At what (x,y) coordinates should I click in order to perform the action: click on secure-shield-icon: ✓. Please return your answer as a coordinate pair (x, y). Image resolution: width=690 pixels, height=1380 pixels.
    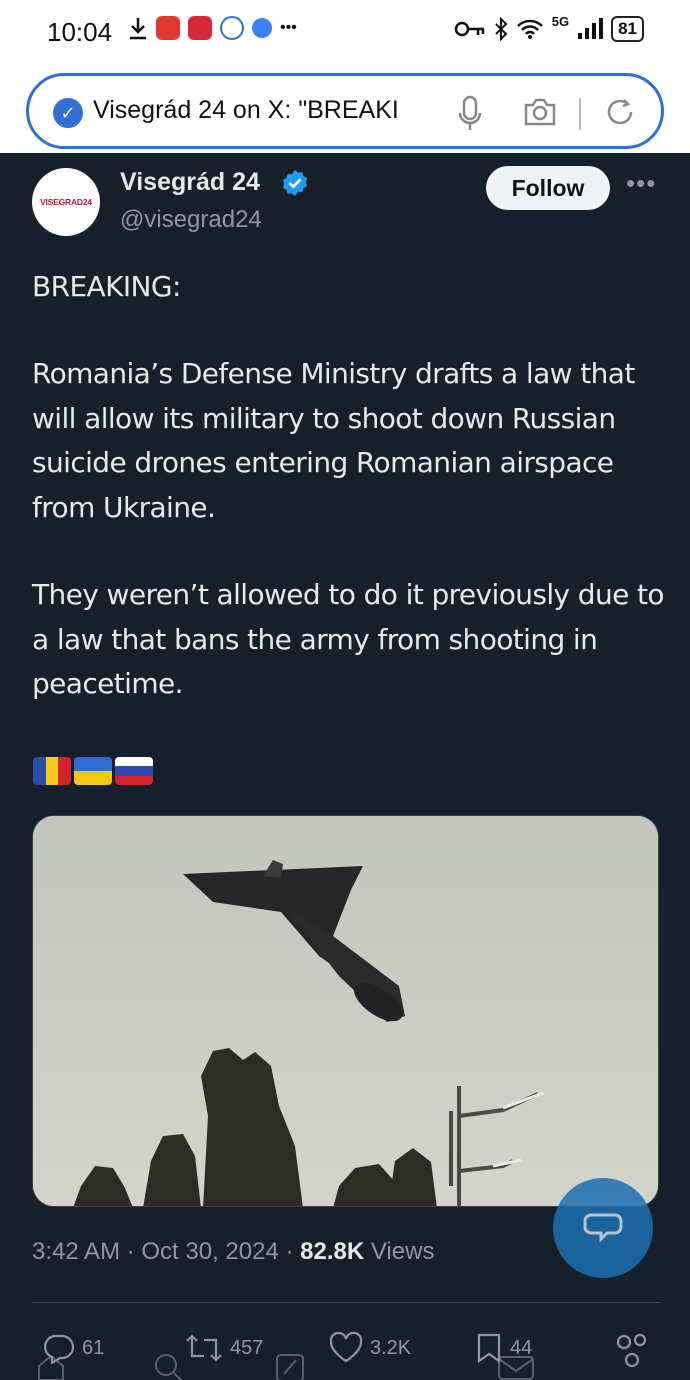
    Looking at the image, I should click on (68, 113).